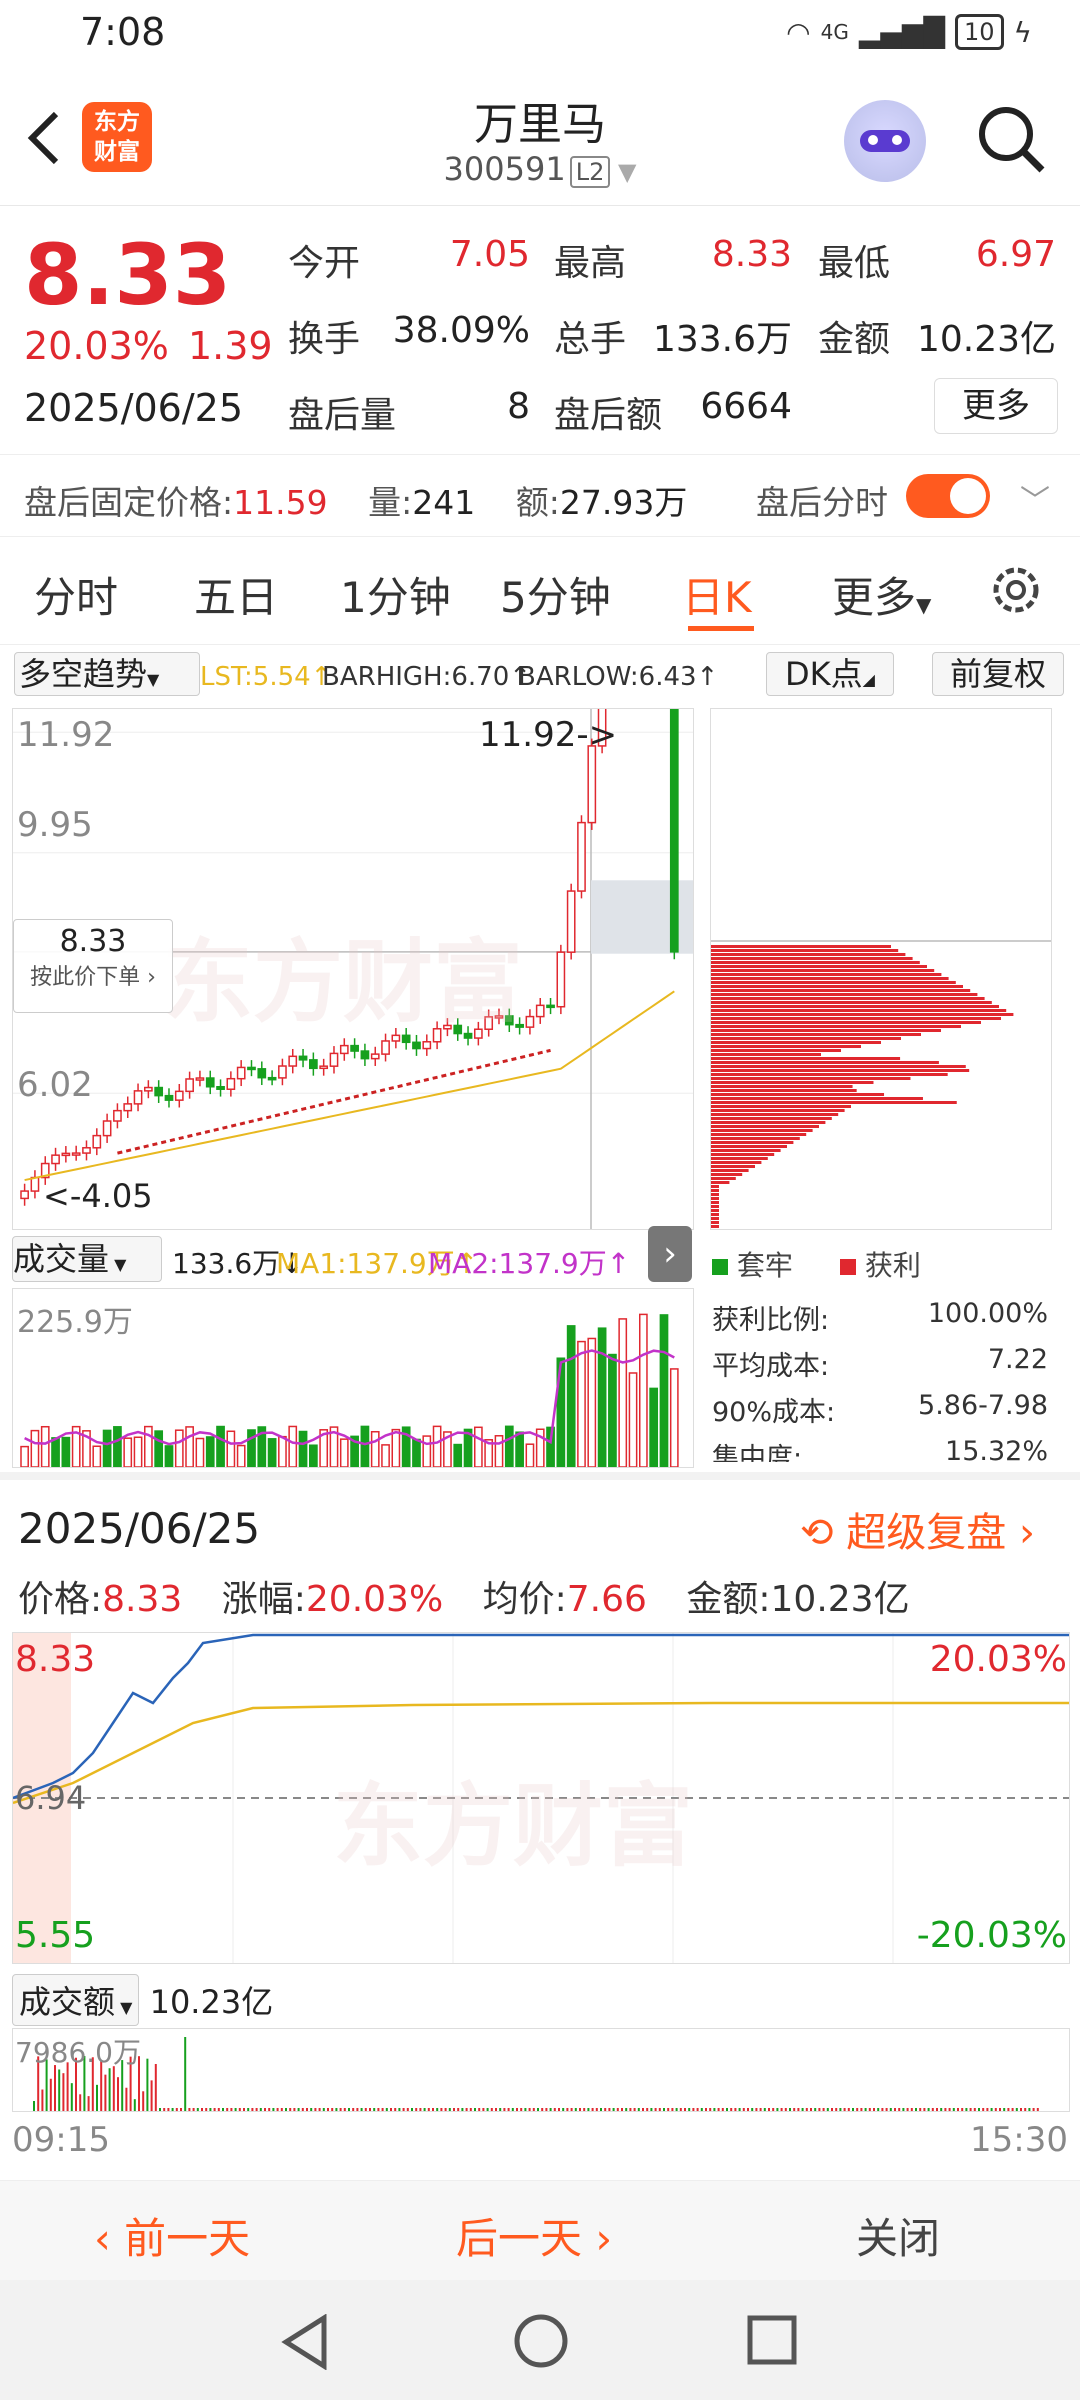 The image size is (1080, 2400). What do you see at coordinates (541, 1798) in the screenshot?
I see `intraday-chart: 东方财富 8.33 6.94 5.55 20.03% -20.03%` at bounding box center [541, 1798].